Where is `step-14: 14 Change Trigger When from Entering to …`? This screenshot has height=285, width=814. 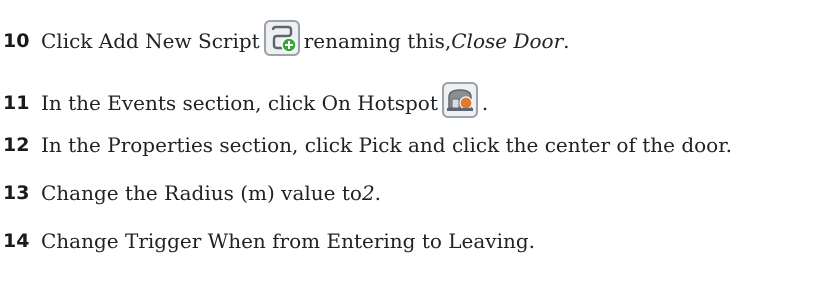
step-14: 14 Change Trigger When from Entering to … is located at coordinates (267, 241).